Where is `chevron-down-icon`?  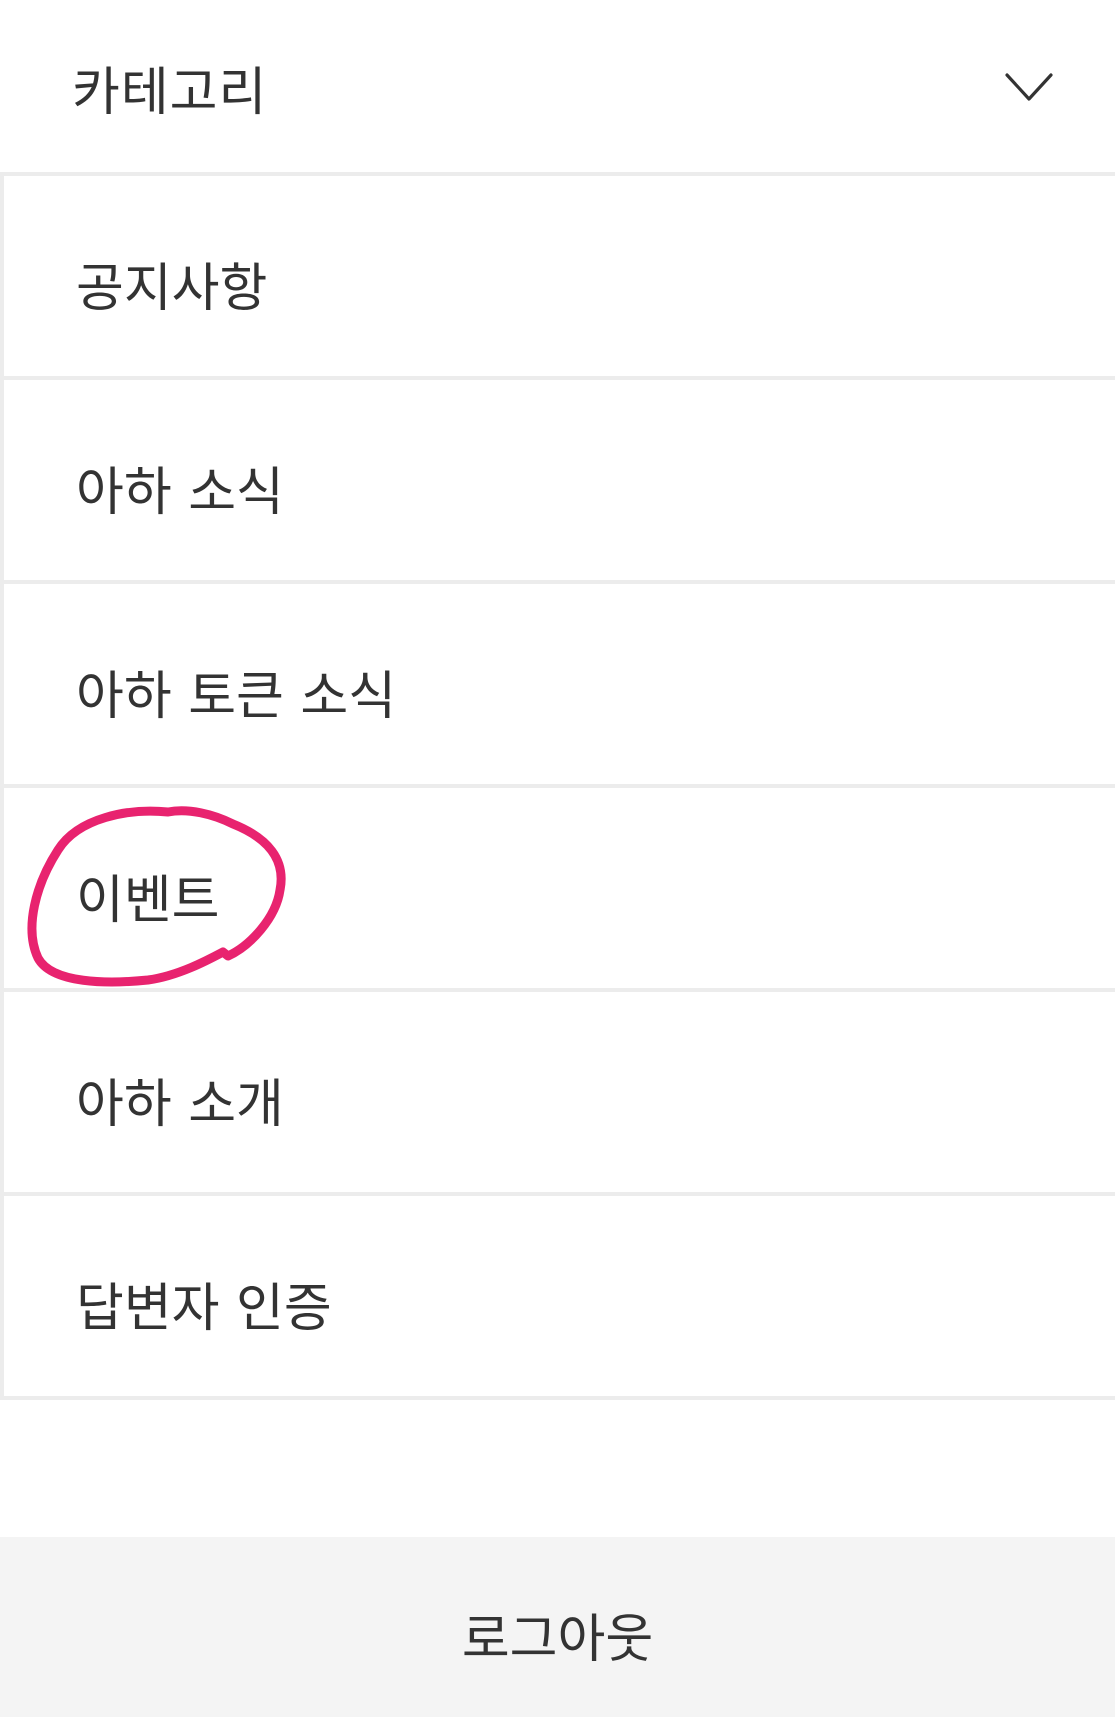 chevron-down-icon is located at coordinates (1029, 87).